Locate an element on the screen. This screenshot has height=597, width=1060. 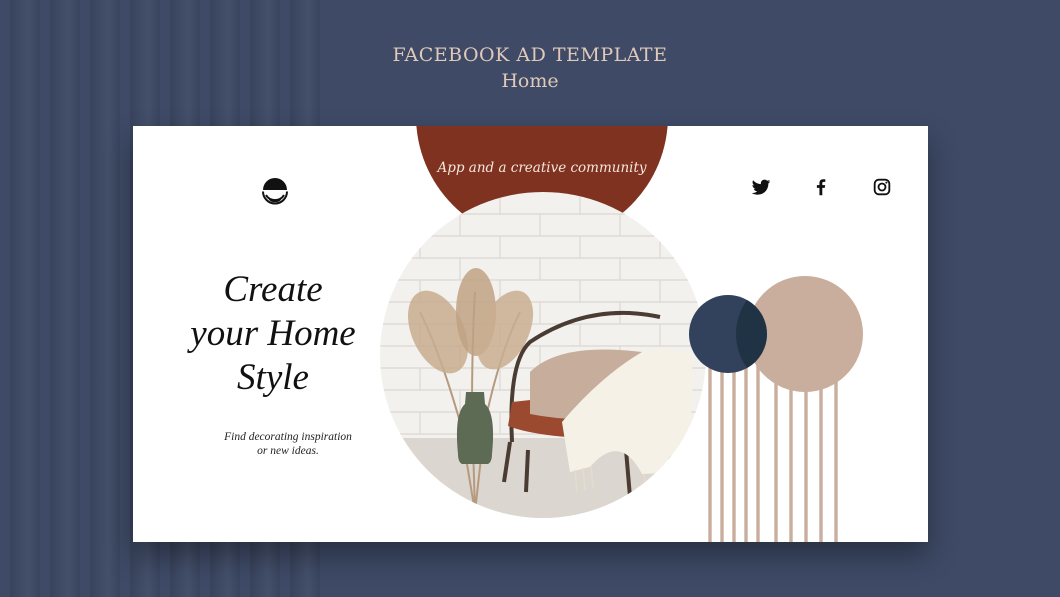
template-subtitle: Home is located at coordinates (530, 81).